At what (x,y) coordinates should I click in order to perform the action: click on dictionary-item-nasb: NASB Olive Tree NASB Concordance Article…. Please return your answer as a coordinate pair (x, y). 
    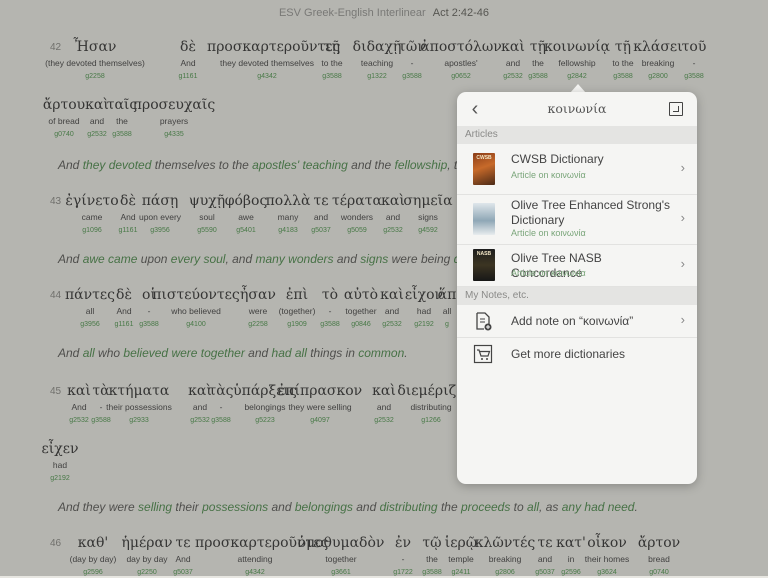
    Looking at the image, I should click on (577, 265).